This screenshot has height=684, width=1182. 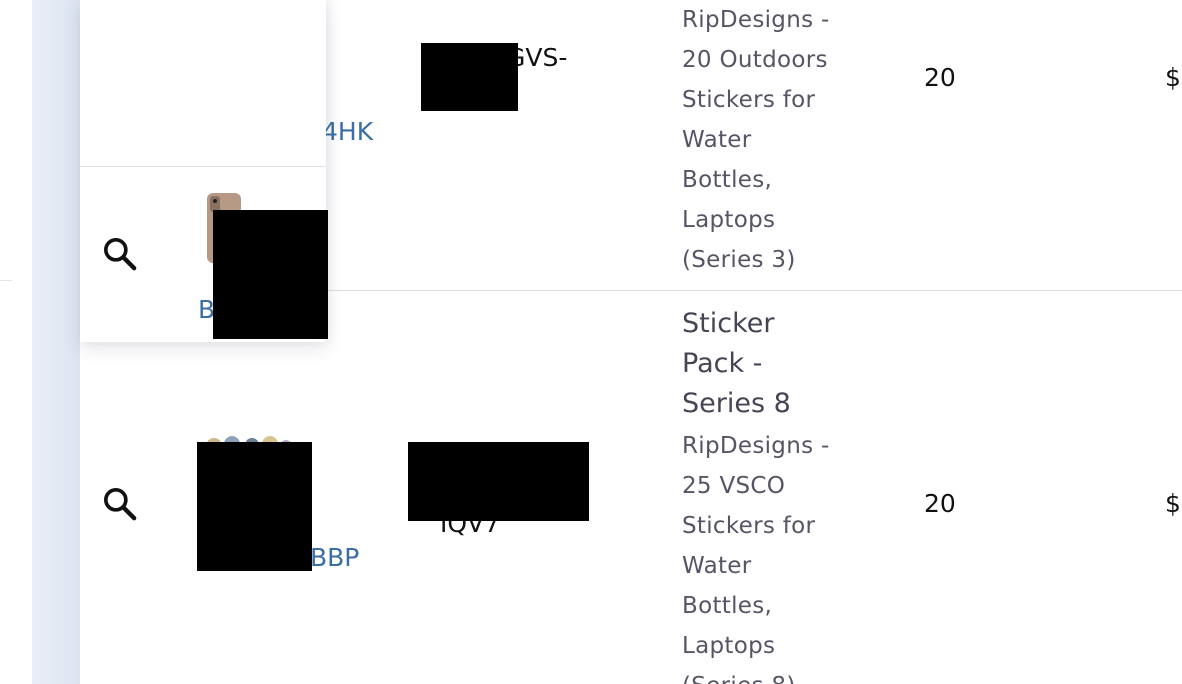 What do you see at coordinates (736, 363) in the screenshot?
I see `product-title: Sticker Pack - Series 8` at bounding box center [736, 363].